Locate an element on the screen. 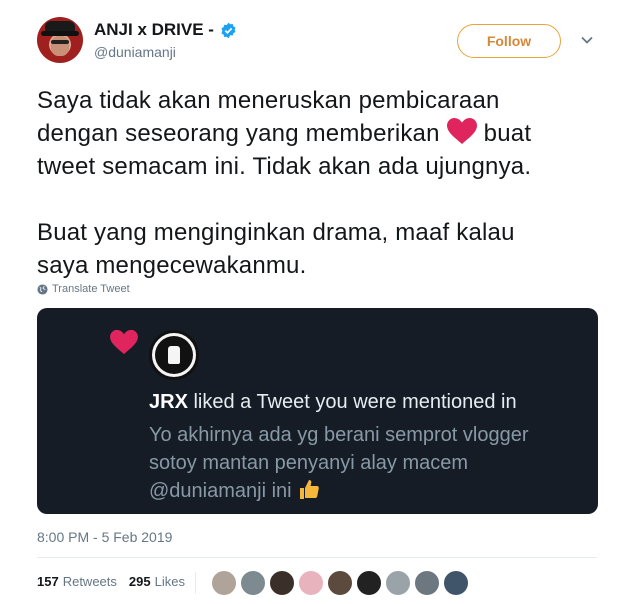 This screenshot has height=604, width=633. tweet-stats: 157 Retweets 295 Likes is located at coordinates (117, 581).